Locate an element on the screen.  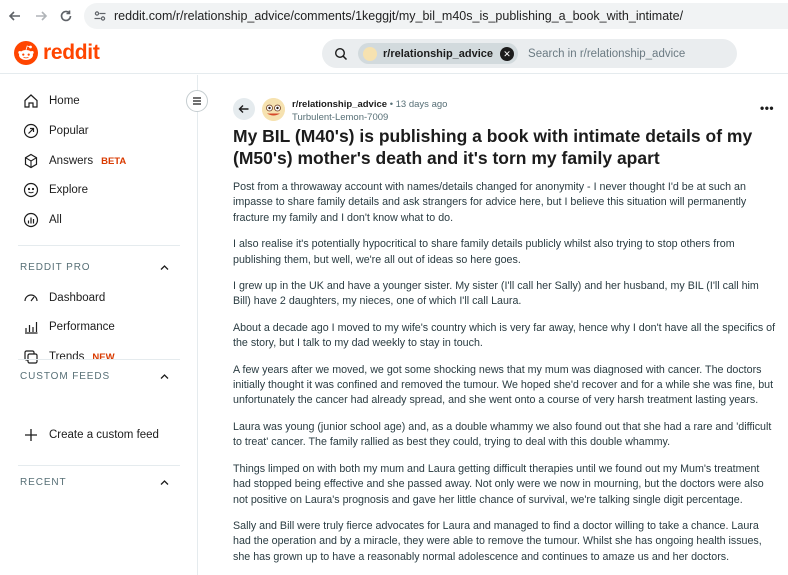
sidebar-item-label: Popular is located at coordinates (69, 131).